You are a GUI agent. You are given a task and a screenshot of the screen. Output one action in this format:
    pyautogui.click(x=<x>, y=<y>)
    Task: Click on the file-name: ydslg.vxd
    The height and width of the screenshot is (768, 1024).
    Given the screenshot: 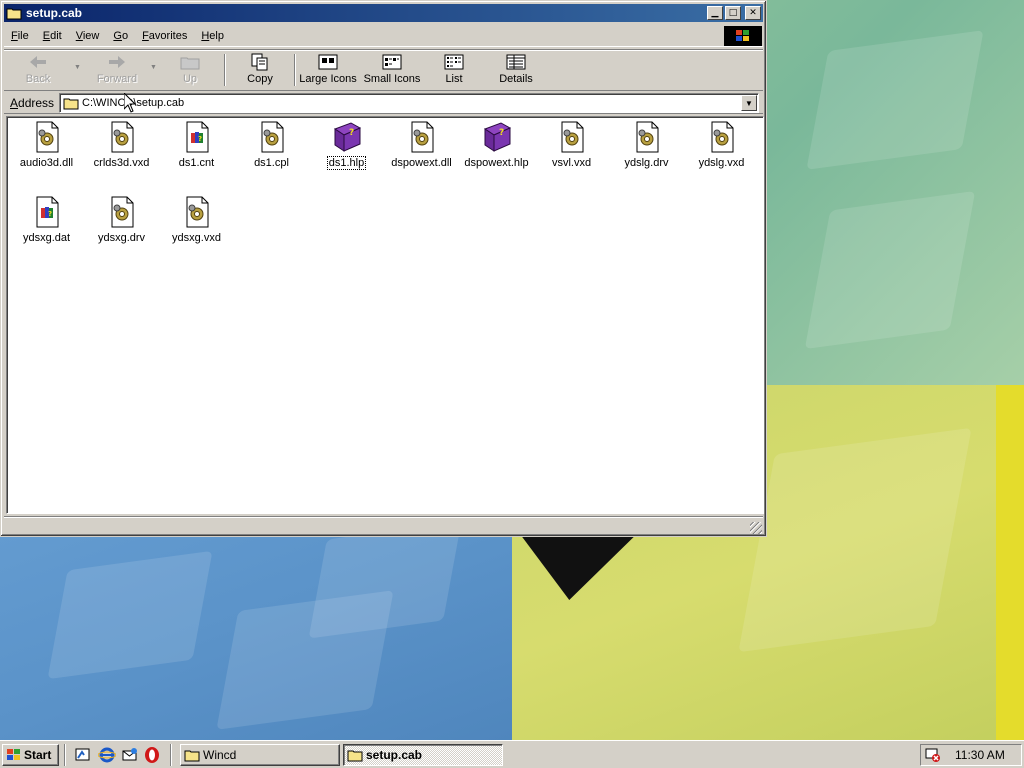 What is the action you would take?
    pyautogui.click(x=721, y=163)
    